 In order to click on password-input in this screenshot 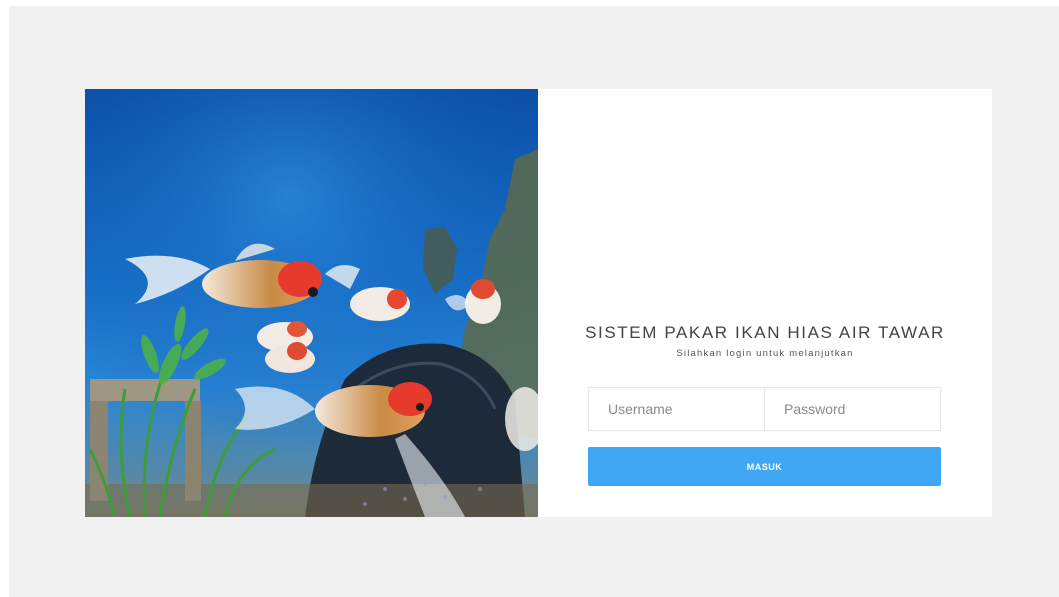, I will do `click(852, 409)`.